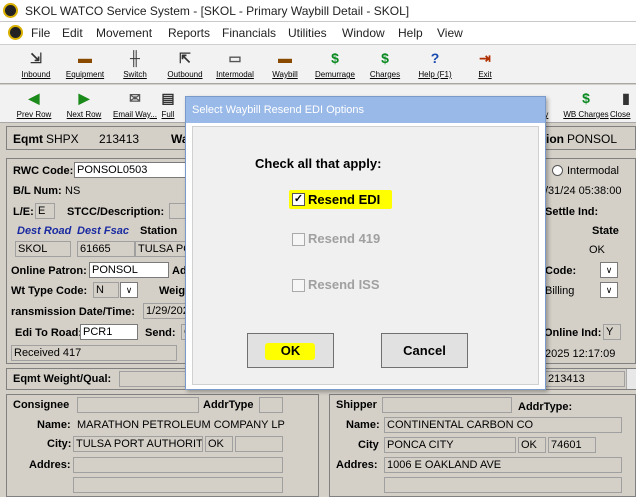 This screenshot has height=497, width=636. I want to click on app-menu-icon, so click(15, 32).